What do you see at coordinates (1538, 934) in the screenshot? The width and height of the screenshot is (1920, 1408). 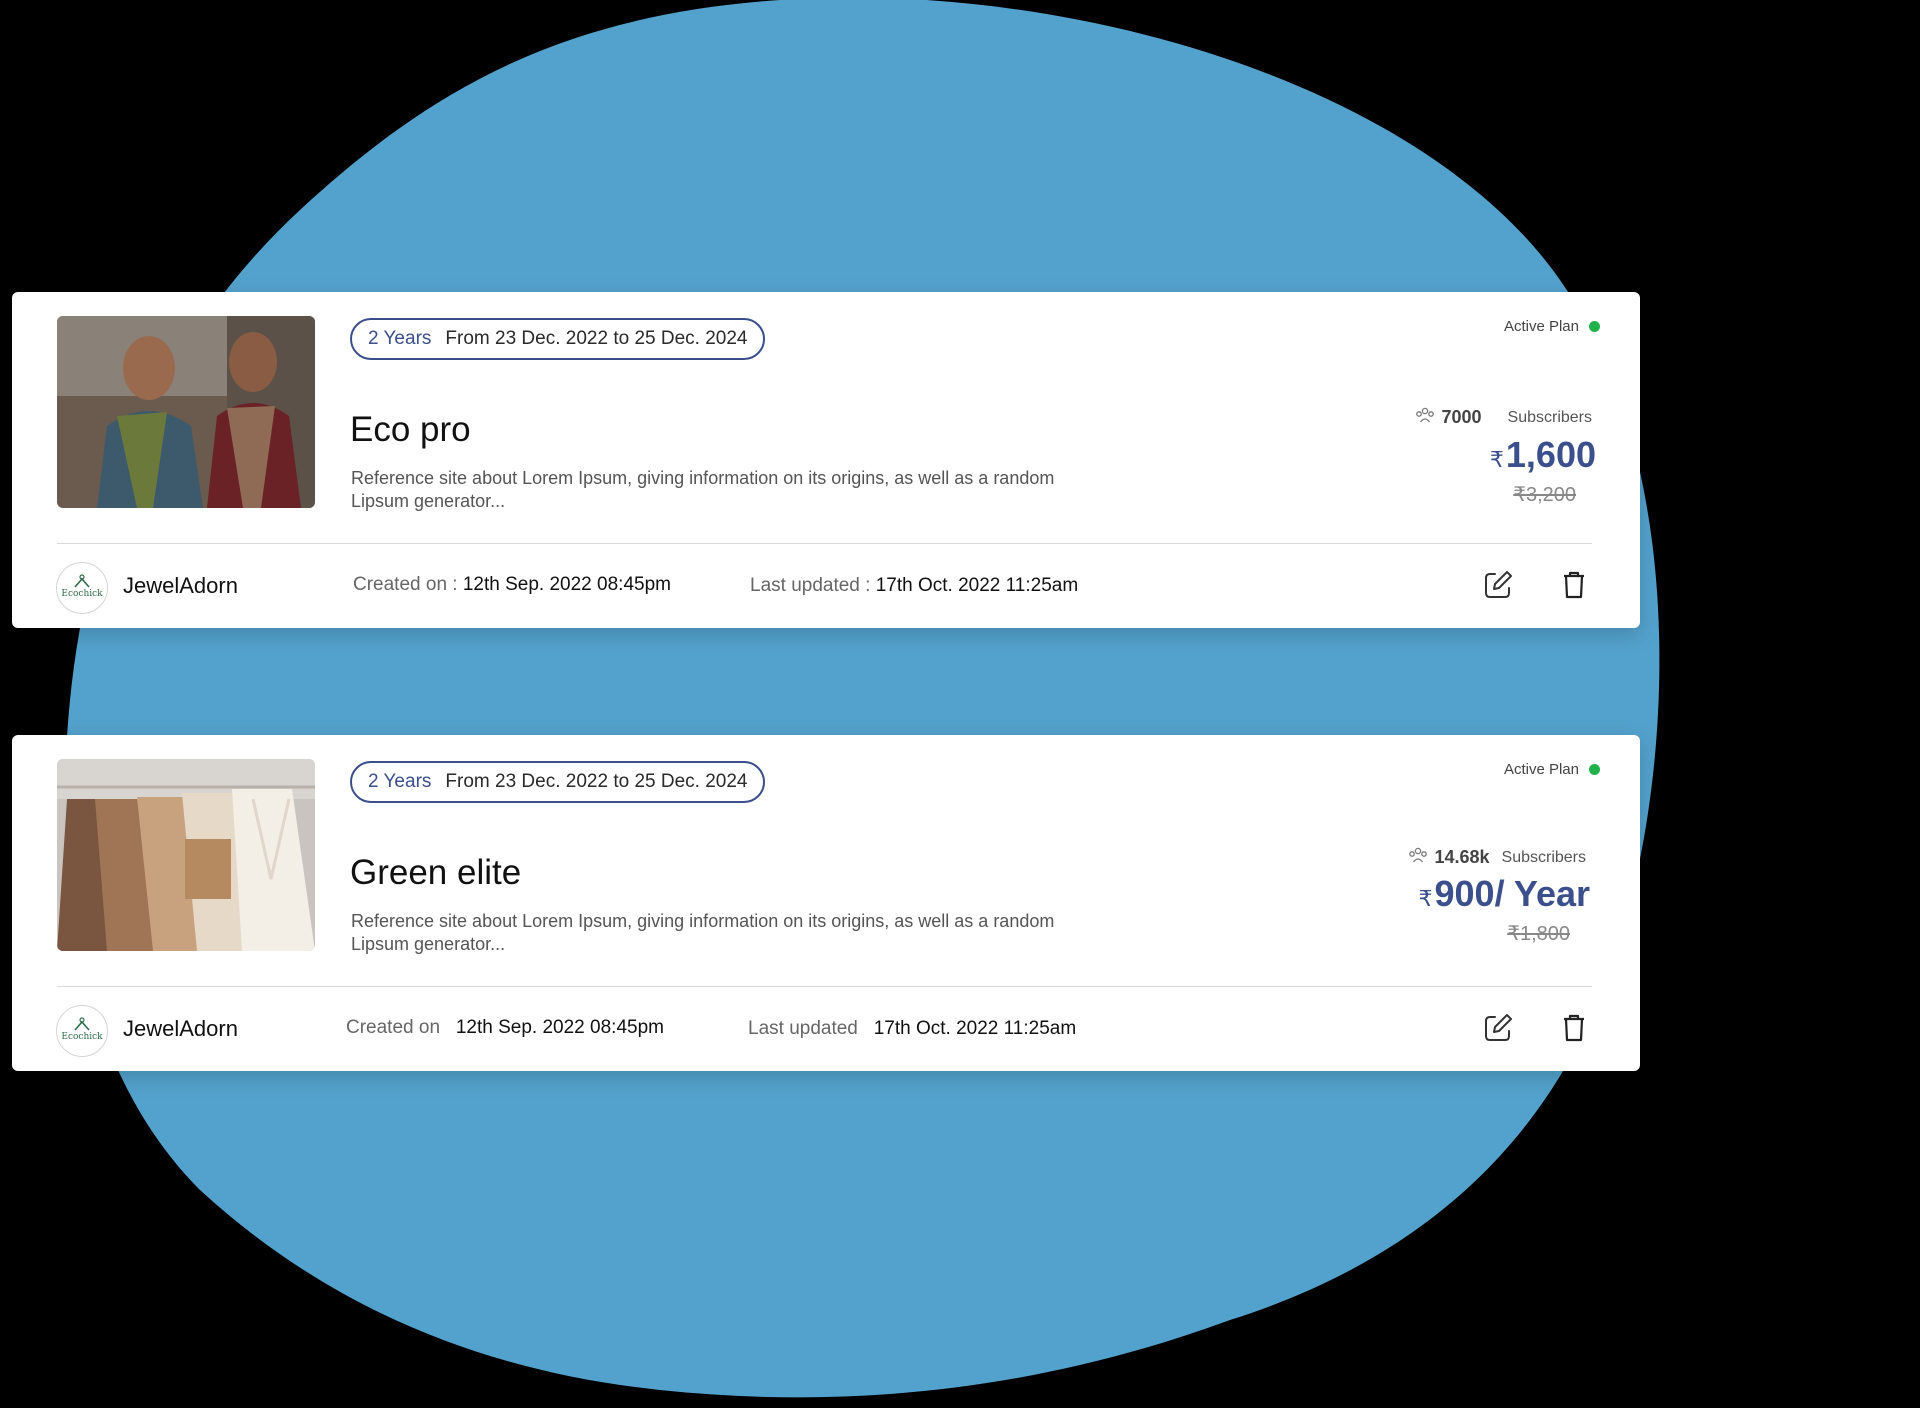 I see `original-price: ₹1,800` at bounding box center [1538, 934].